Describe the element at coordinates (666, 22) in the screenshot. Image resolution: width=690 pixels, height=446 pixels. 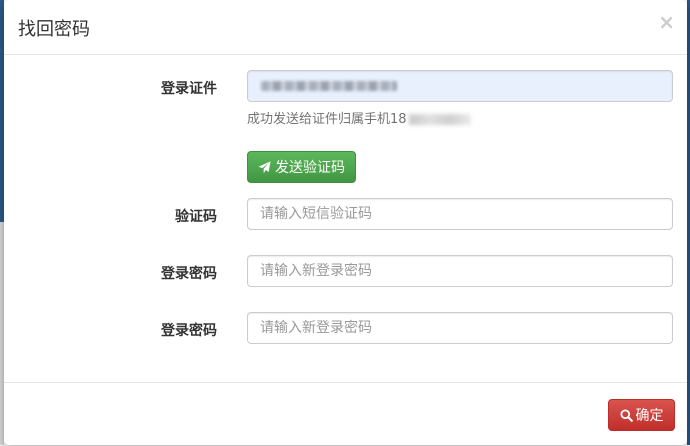
I see `close-button: ×` at that location.